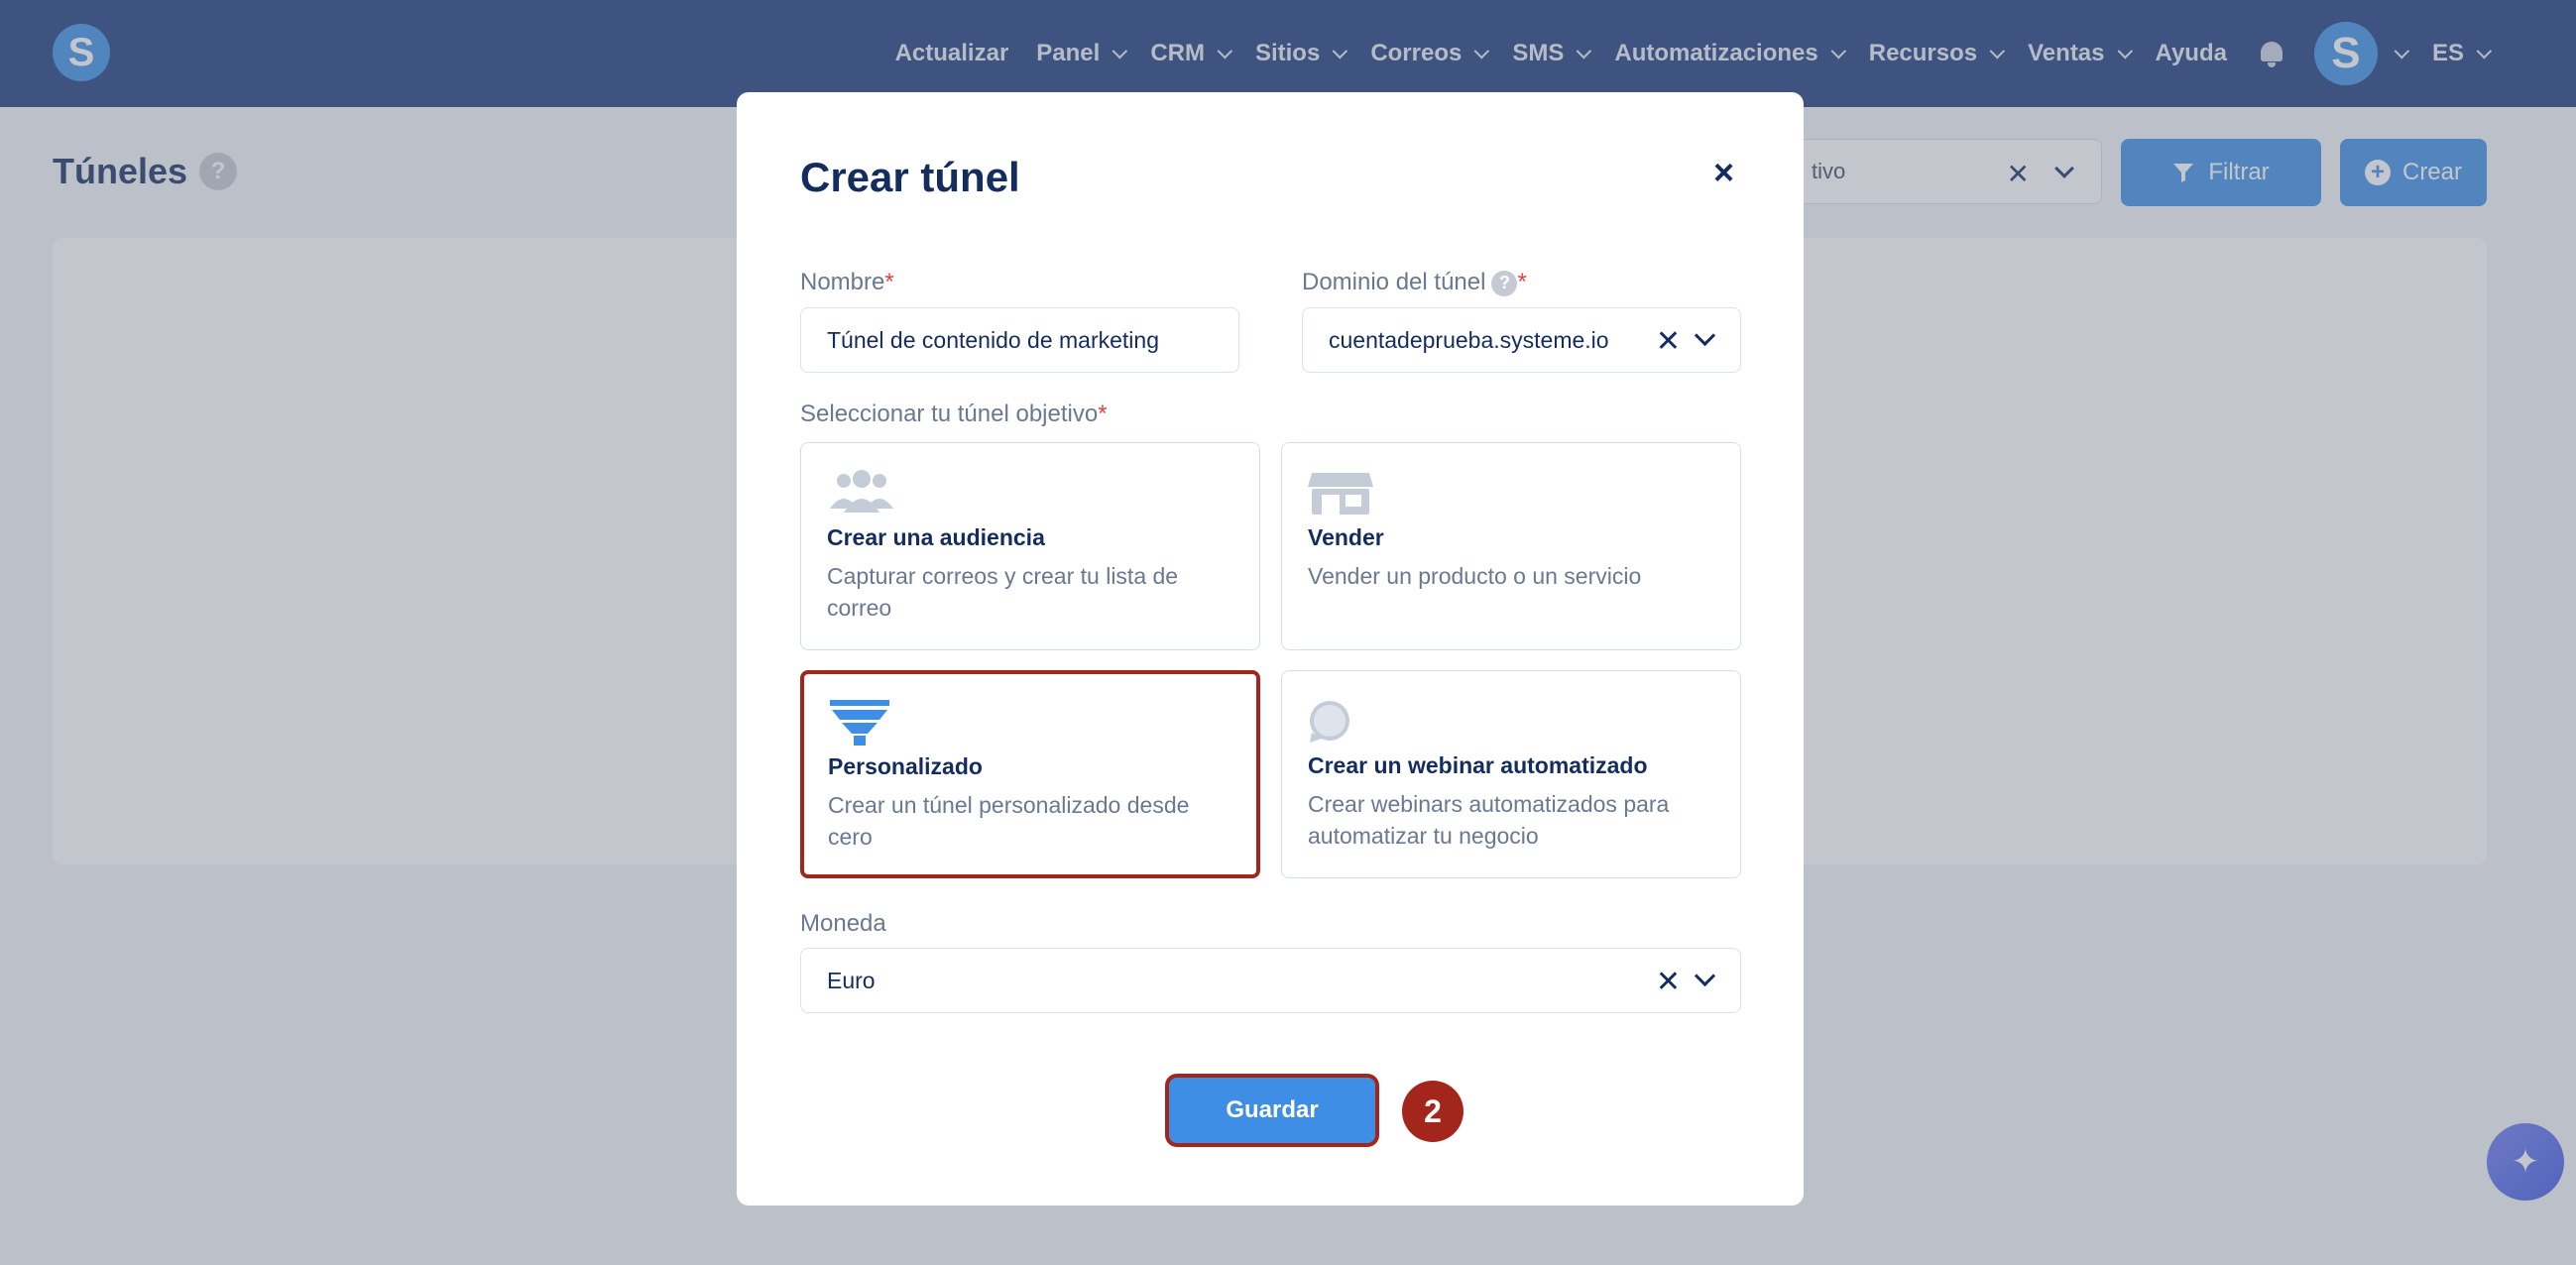 Image resolution: width=2576 pixels, height=1265 pixels. Describe the element at coordinates (1511, 546) in the screenshot. I see `goal-card-sell: Vender Vender un producto o un servicio` at that location.